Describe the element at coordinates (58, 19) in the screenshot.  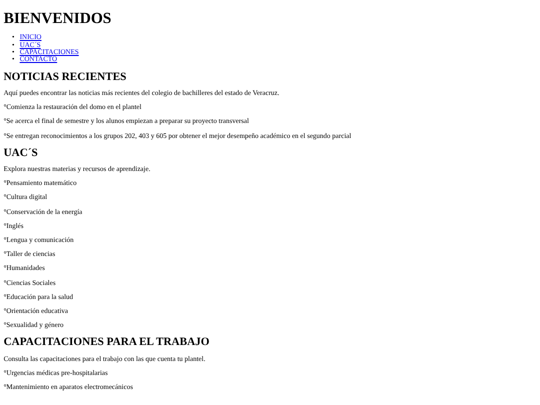
I see `page-title: BIENVENIDOS` at that location.